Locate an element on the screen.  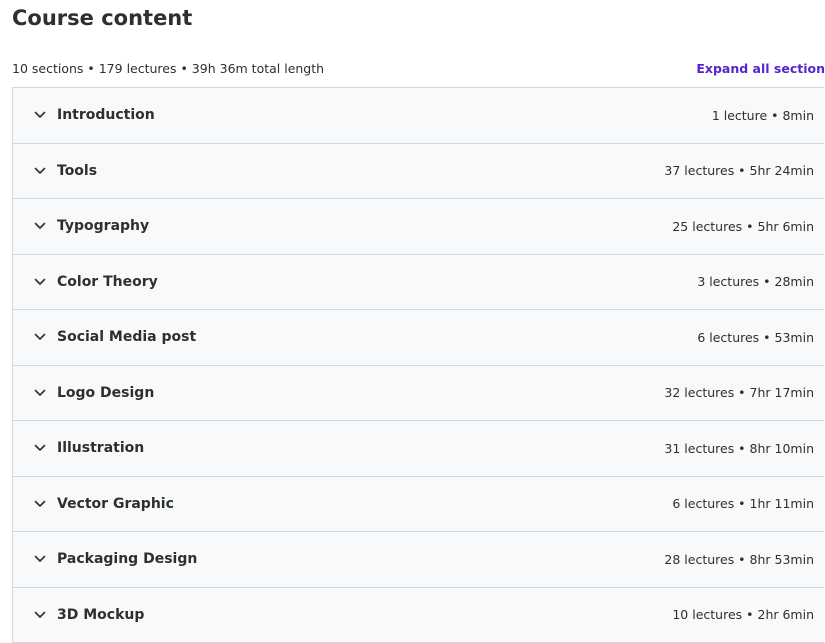
section-title: Vector Graphic is located at coordinates (364, 504).